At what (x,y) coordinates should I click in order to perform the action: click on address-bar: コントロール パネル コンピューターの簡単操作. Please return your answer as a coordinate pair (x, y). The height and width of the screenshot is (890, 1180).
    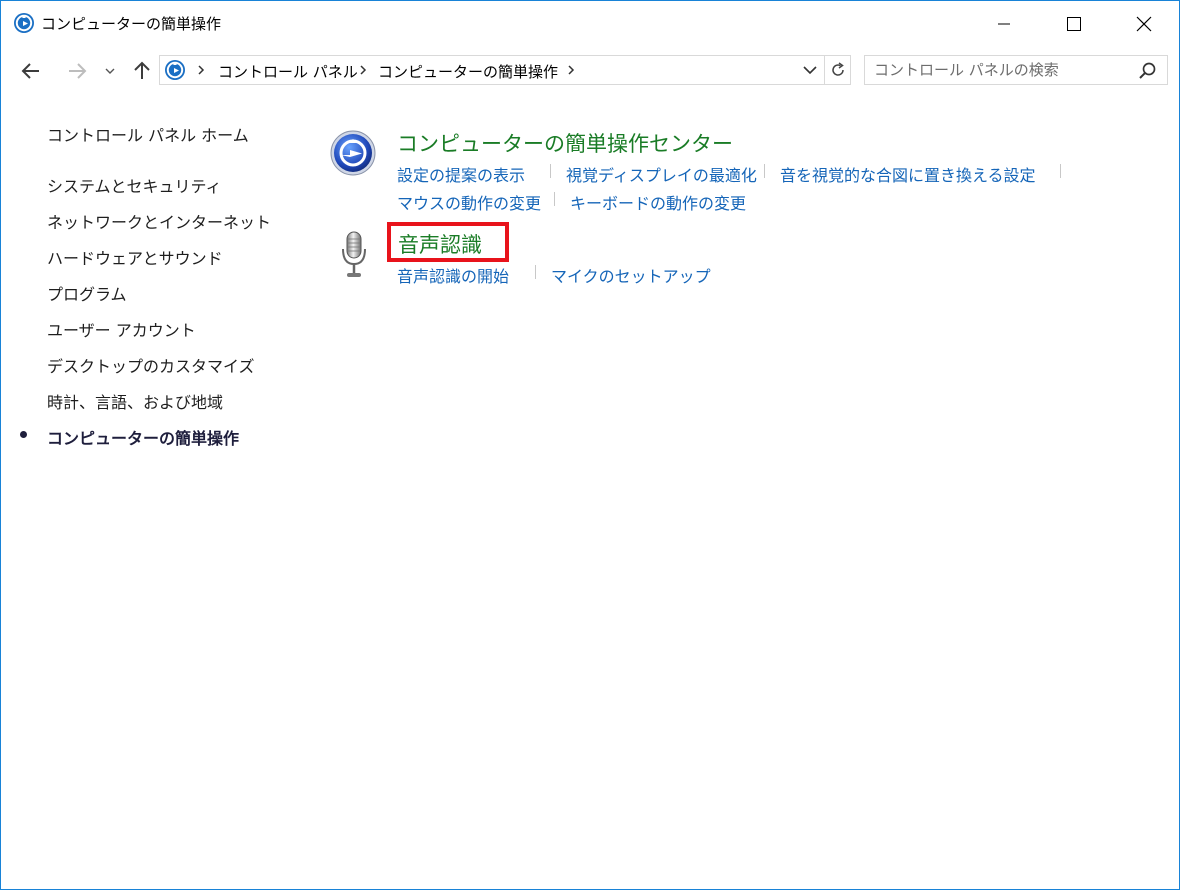
    Looking at the image, I should click on (505, 70).